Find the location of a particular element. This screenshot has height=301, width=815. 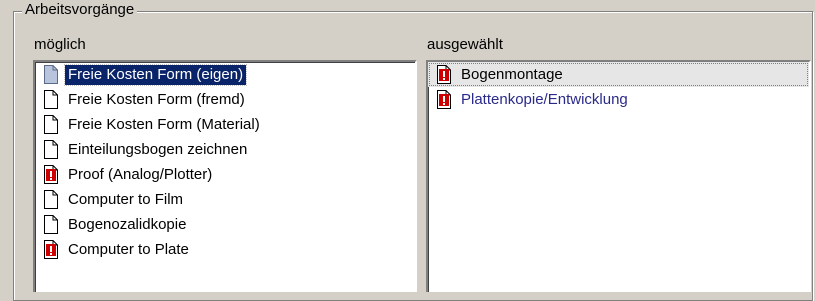

list-item: Einteilungsbogen zeichnen is located at coordinates (225, 149).